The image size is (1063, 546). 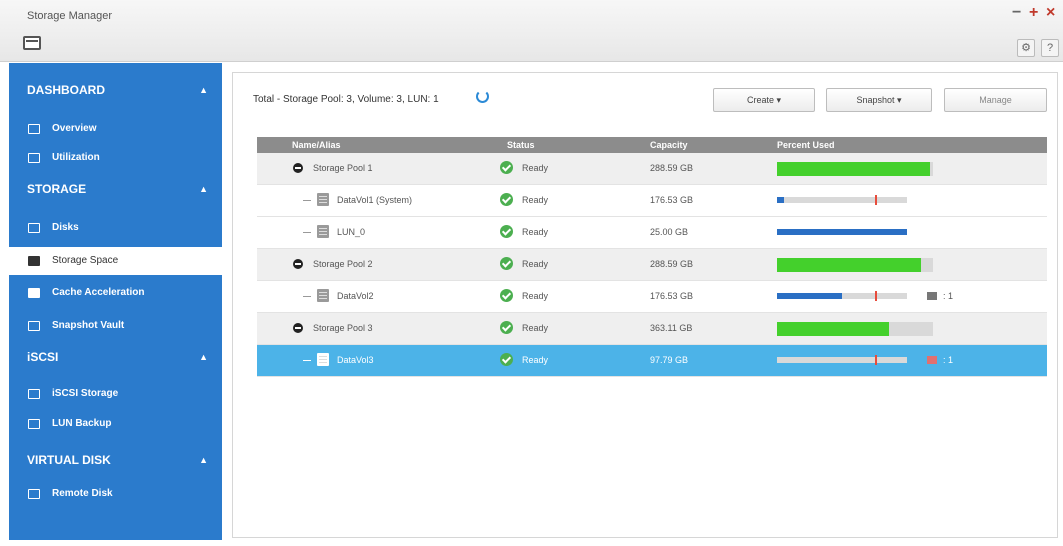 What do you see at coordinates (115, 494) in the screenshot?
I see `sidebar-item-remote-disk: Remote Disk` at bounding box center [115, 494].